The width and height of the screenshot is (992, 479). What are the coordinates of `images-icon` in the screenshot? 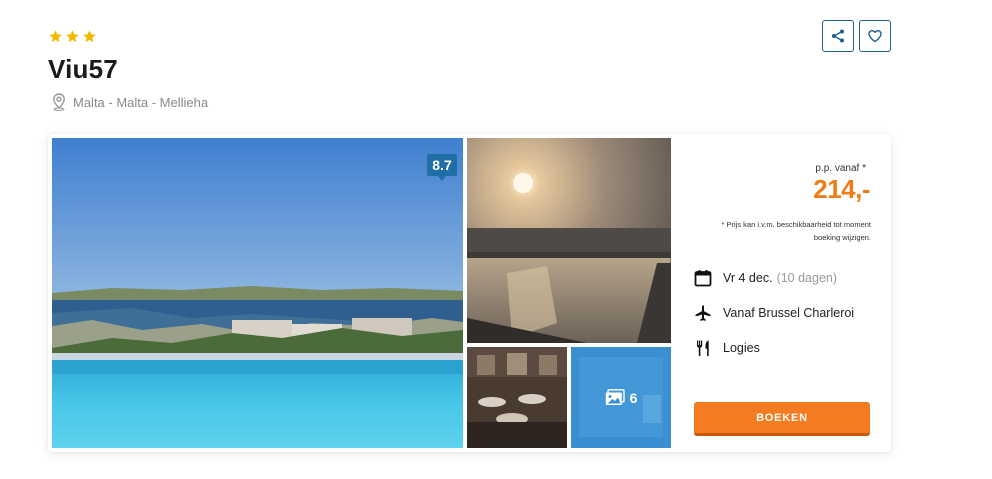 It's located at (615, 397).